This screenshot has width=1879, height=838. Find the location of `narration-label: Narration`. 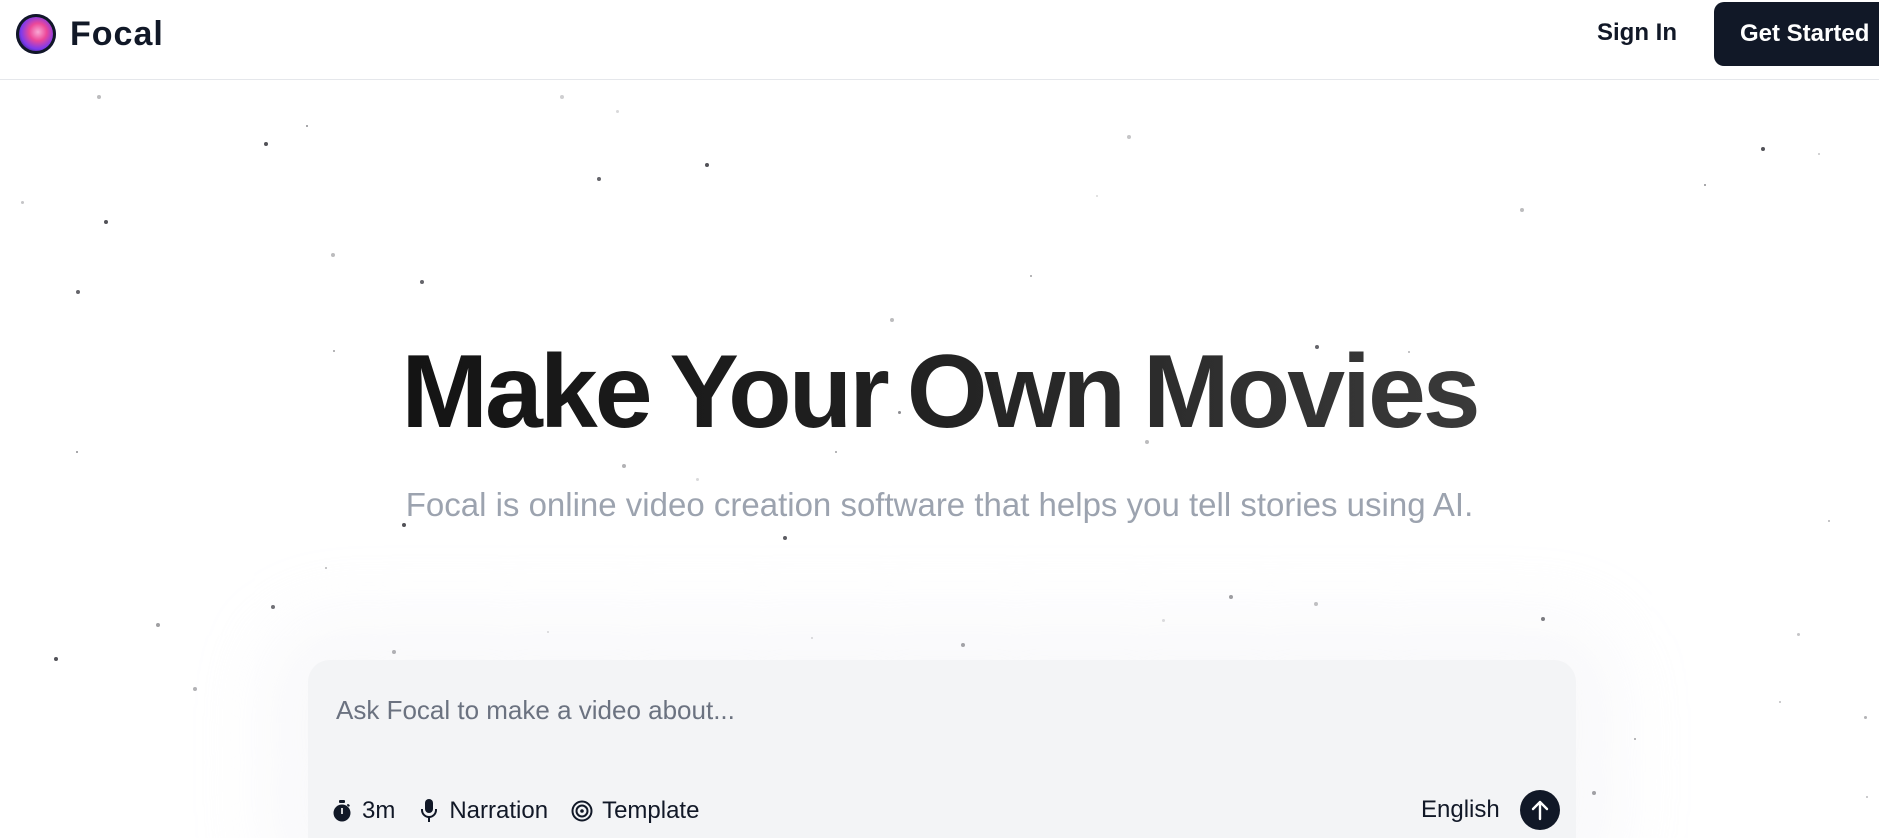

narration-label: Narration is located at coordinates (499, 810).